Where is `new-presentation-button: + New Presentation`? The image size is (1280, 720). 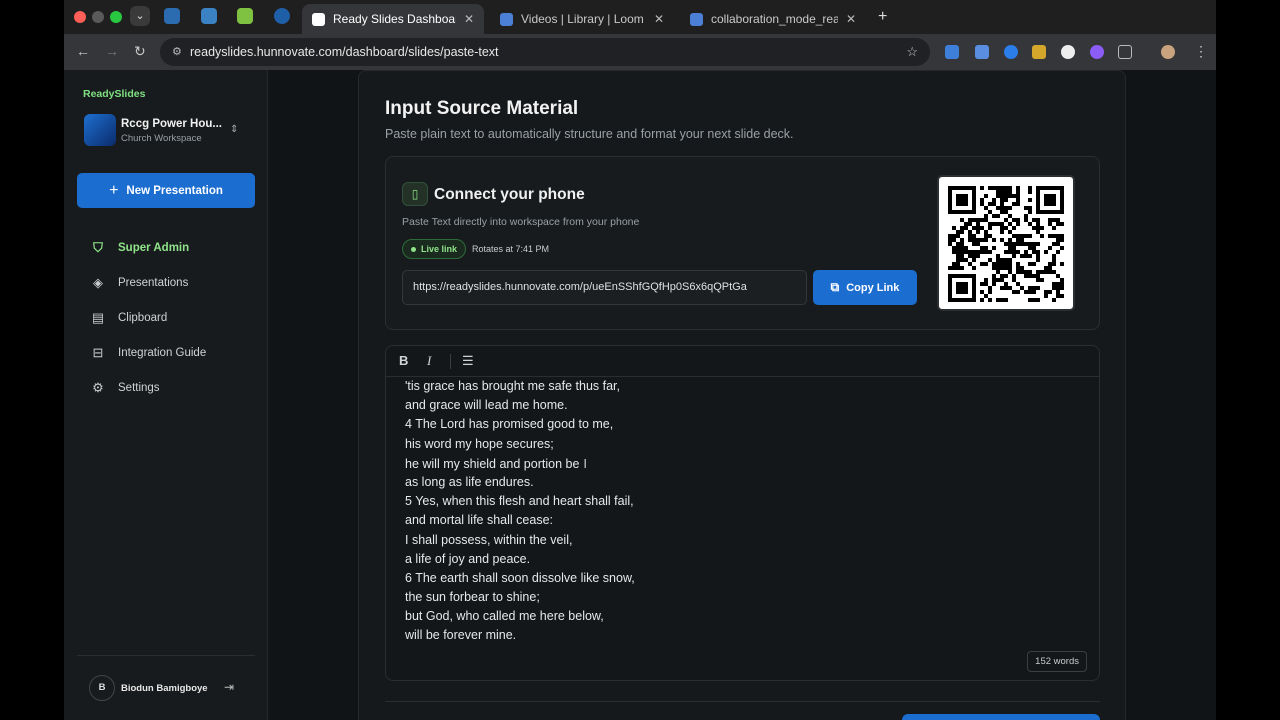
new-presentation-button: + New Presentation is located at coordinates (166, 190).